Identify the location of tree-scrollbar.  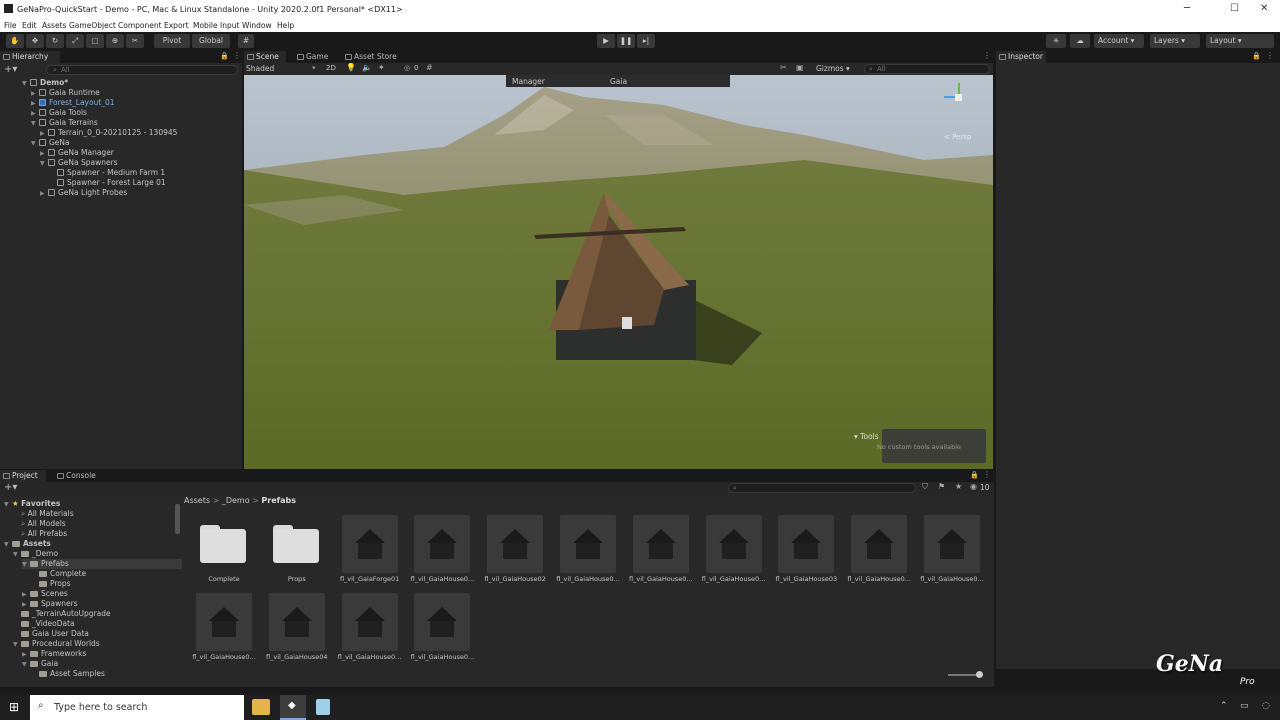
(177, 519).